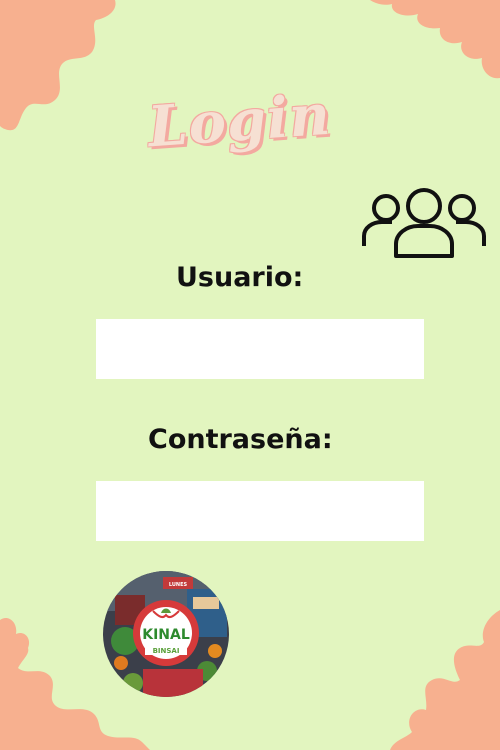  I want to click on username-input, so click(260, 349).